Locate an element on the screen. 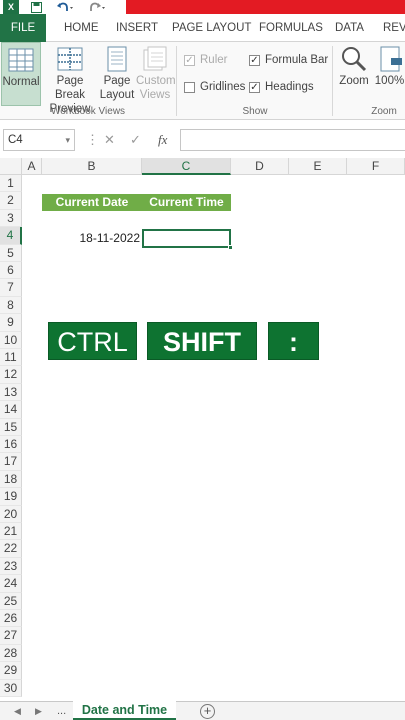 Image resolution: width=405 pixels, height=720 pixels. ruler-checkbox: ✓ Ruler is located at coordinates (205, 60).